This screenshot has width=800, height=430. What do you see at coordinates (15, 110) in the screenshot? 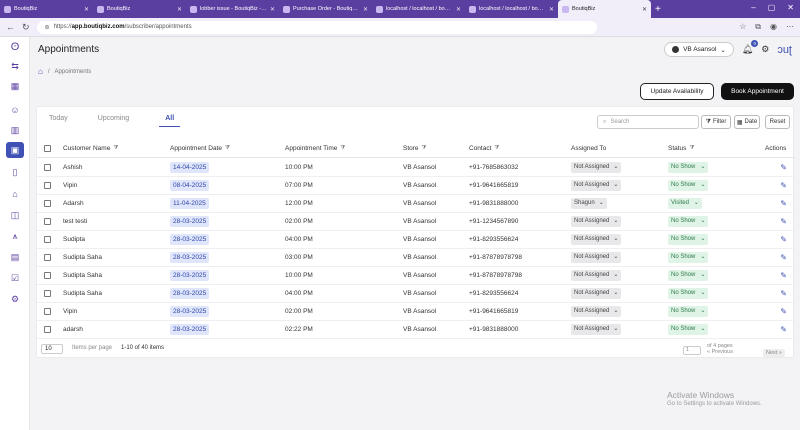
I see `users-icon: ☺` at bounding box center [15, 110].